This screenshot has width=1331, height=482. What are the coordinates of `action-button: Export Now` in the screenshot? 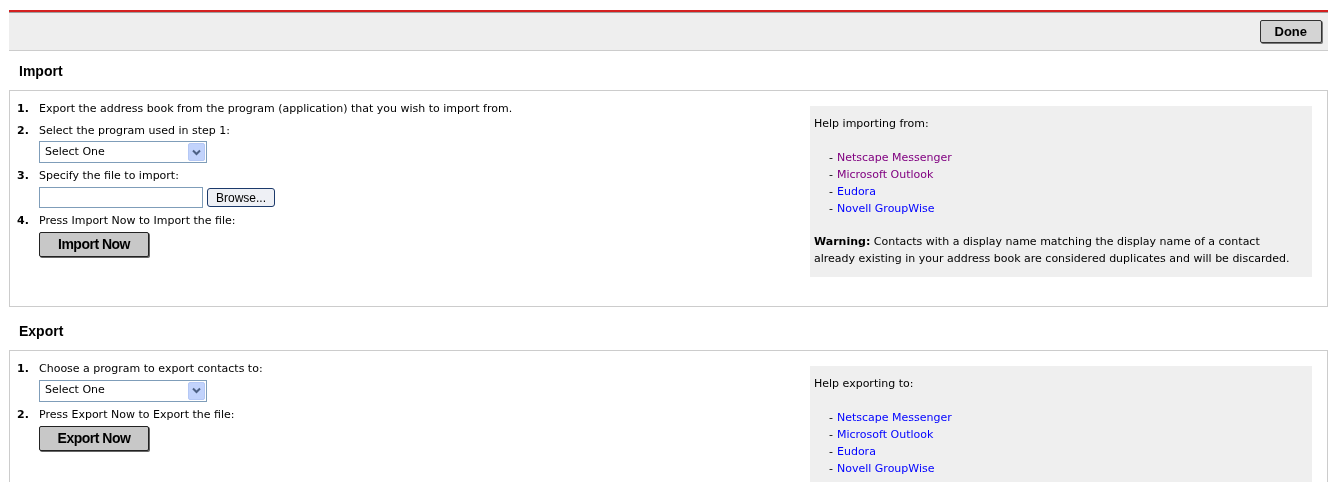 It's located at (94, 438).